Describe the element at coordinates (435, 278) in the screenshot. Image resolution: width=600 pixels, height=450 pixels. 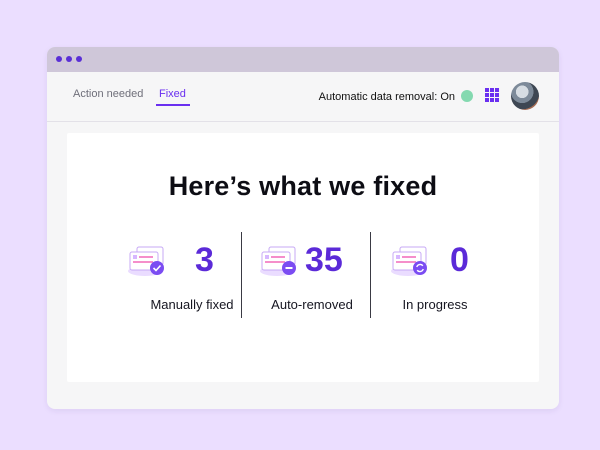
I see `stat-in-progress: 0 In progress` at that location.